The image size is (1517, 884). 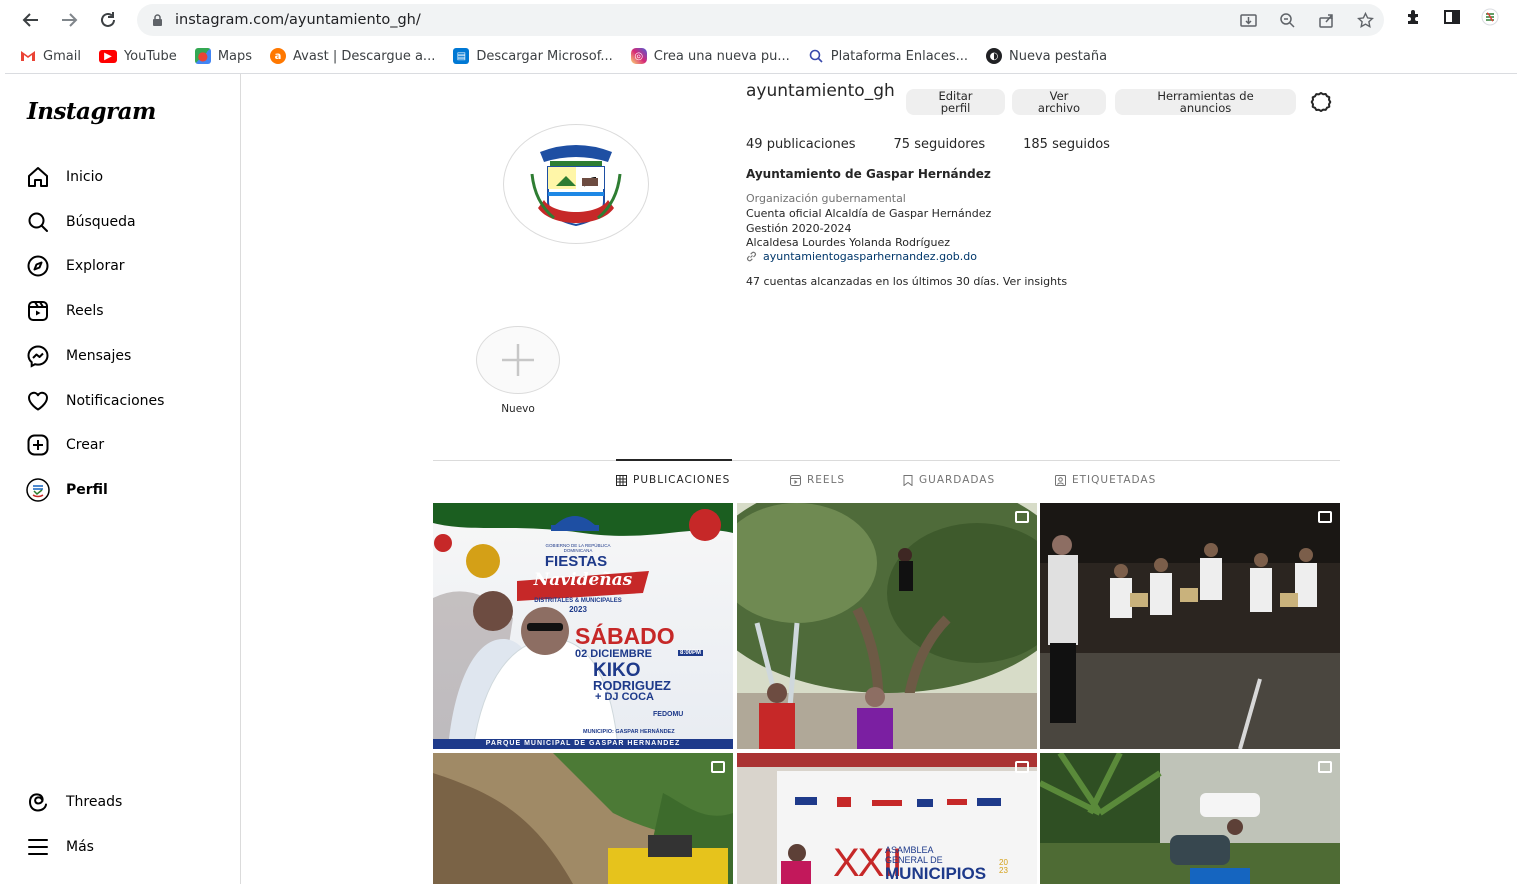 I want to click on bookmark-gmail: Gmail, so click(x=50, y=56).